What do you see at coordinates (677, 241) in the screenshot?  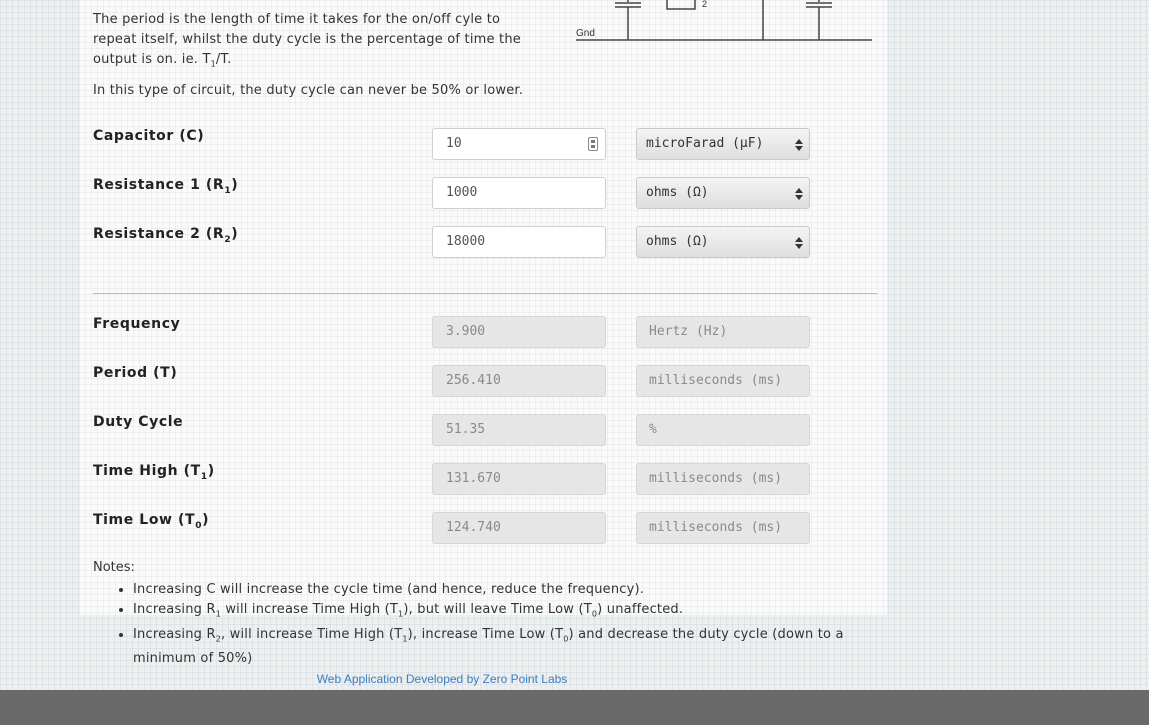 I see `r2-unit-value: ohms (Ω)` at bounding box center [677, 241].